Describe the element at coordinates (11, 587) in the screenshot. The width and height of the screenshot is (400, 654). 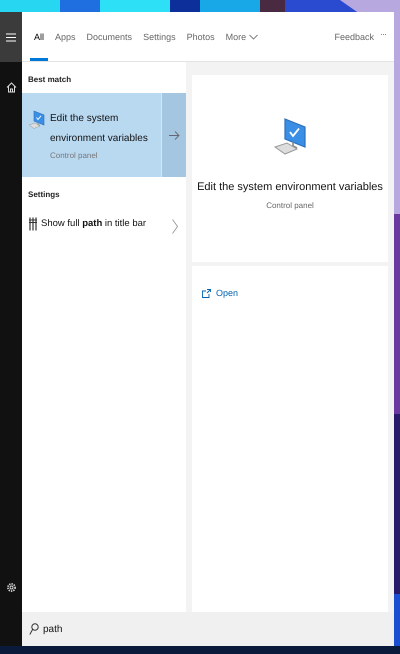
I see `settings-icon` at that location.